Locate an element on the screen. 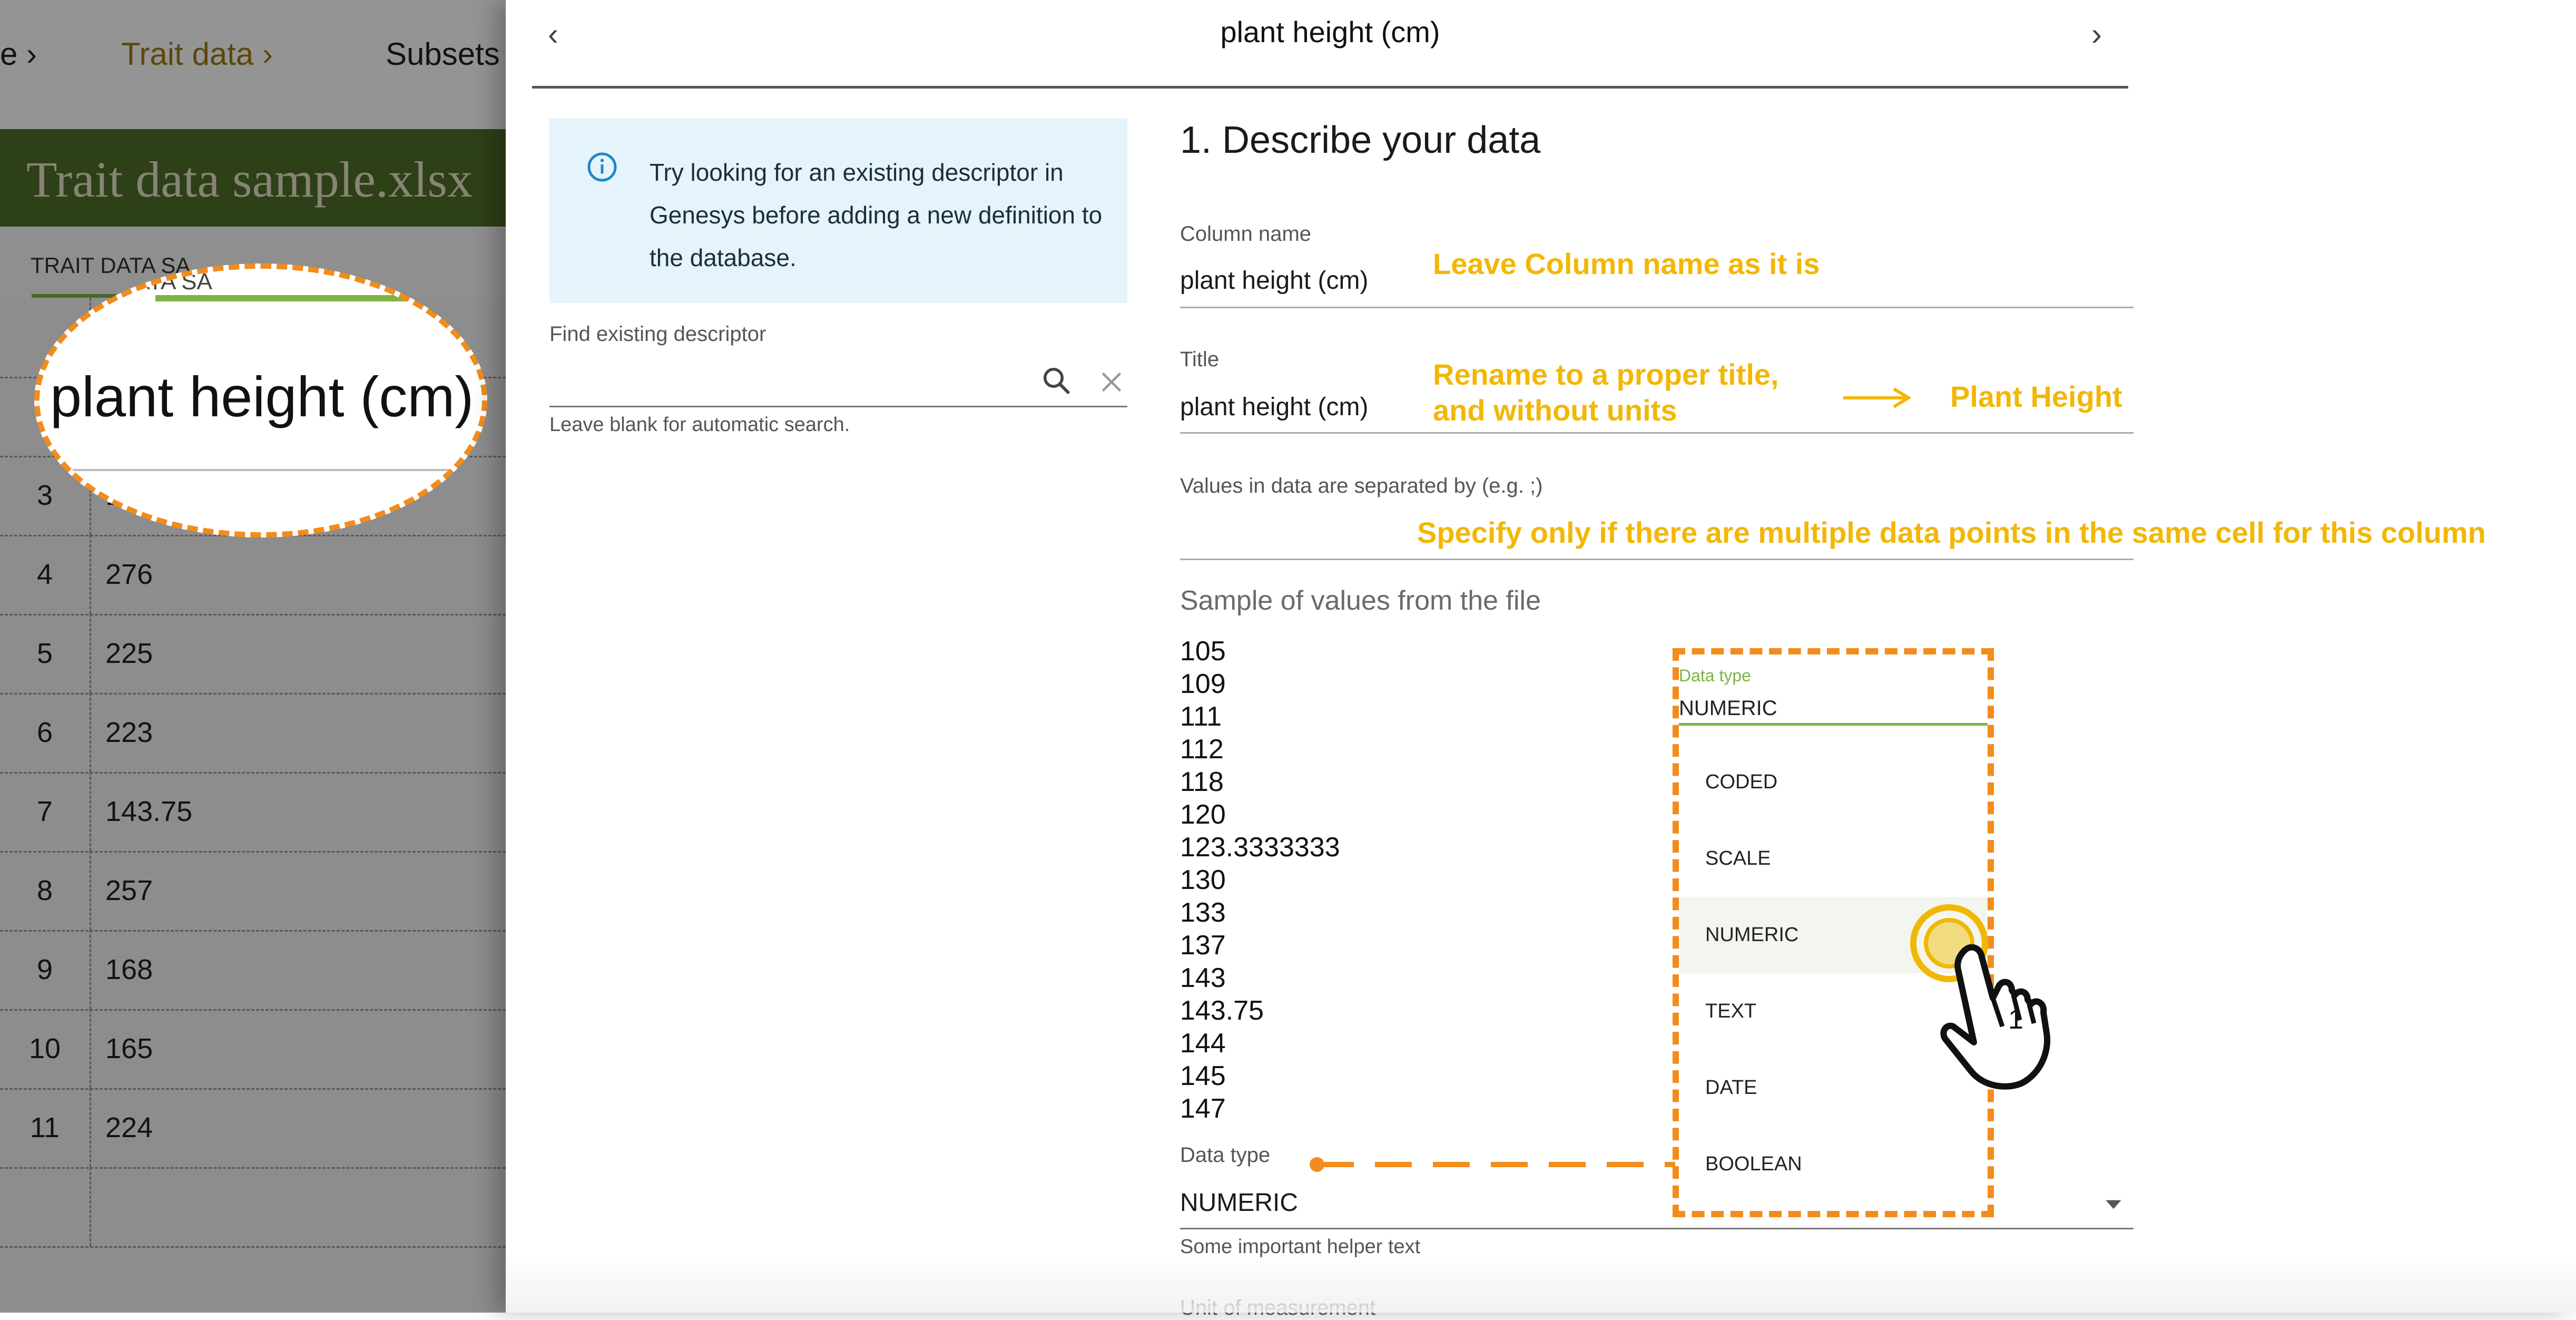  separator-label: Values in data are separated by (e.g. ;) is located at coordinates (1361, 485).